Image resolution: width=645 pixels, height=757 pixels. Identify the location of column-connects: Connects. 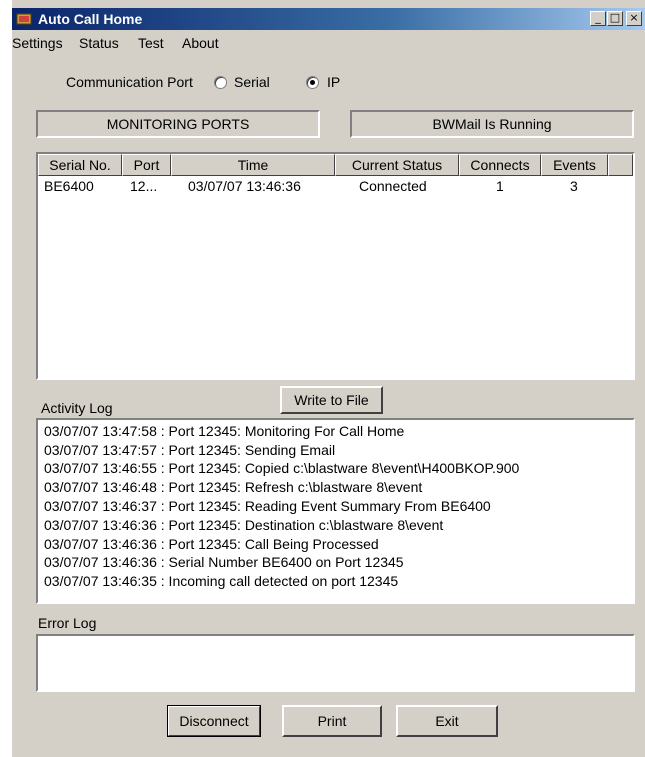
(500, 165).